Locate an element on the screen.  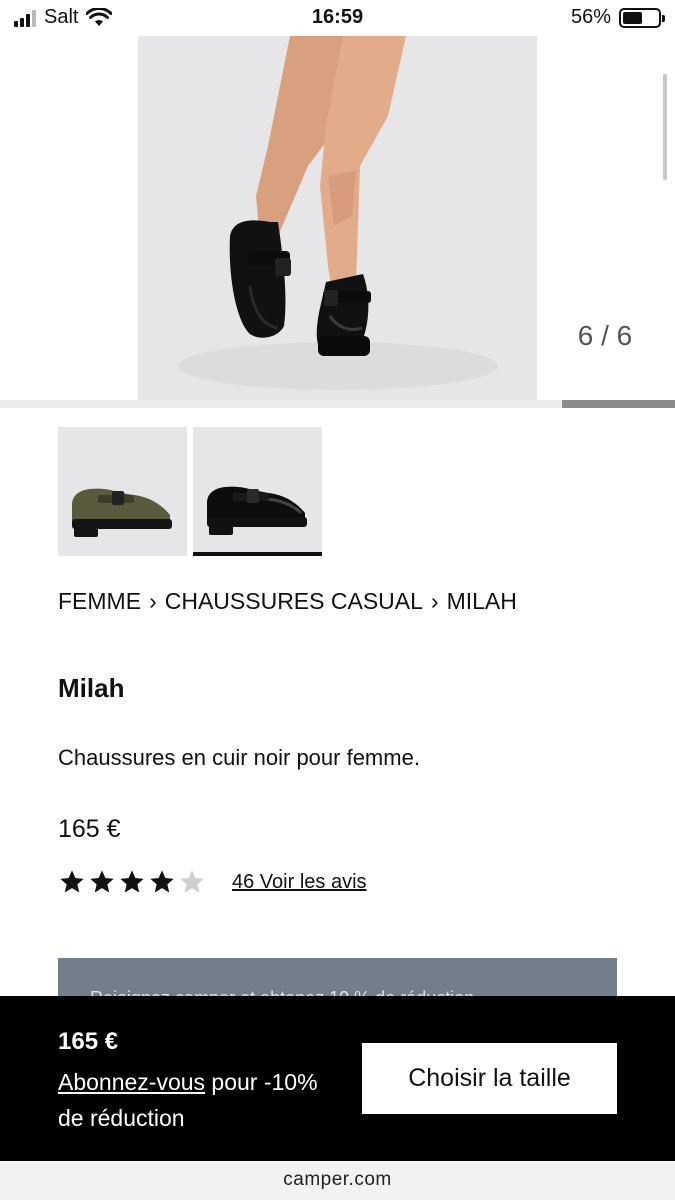
subscription-offer: Abonnez-vous pour -10% de réduction is located at coordinates (188, 1100).